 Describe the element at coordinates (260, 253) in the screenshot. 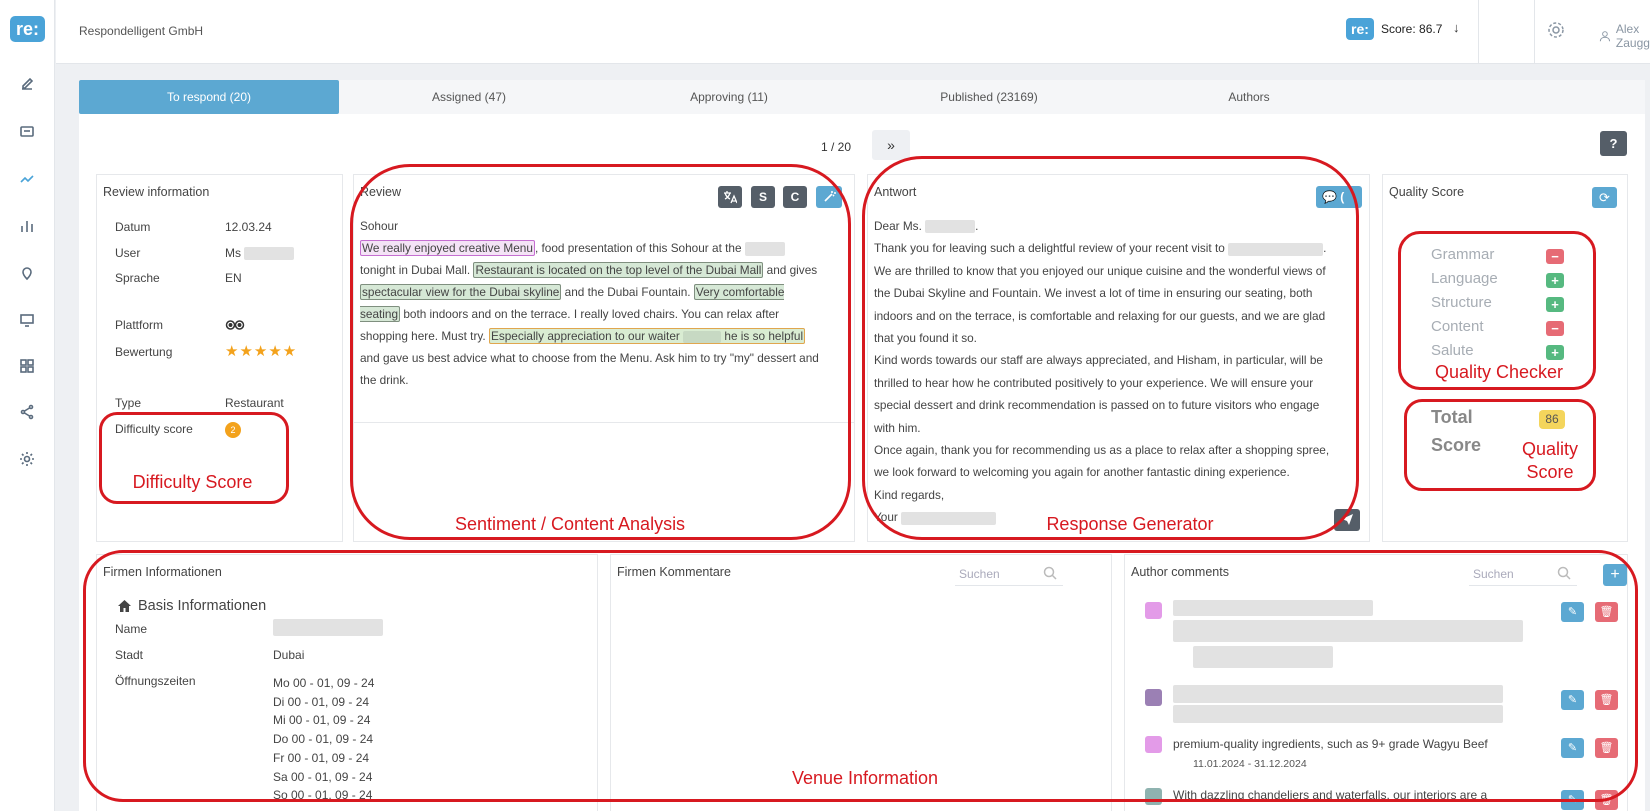

I see `user-value: Ms` at that location.